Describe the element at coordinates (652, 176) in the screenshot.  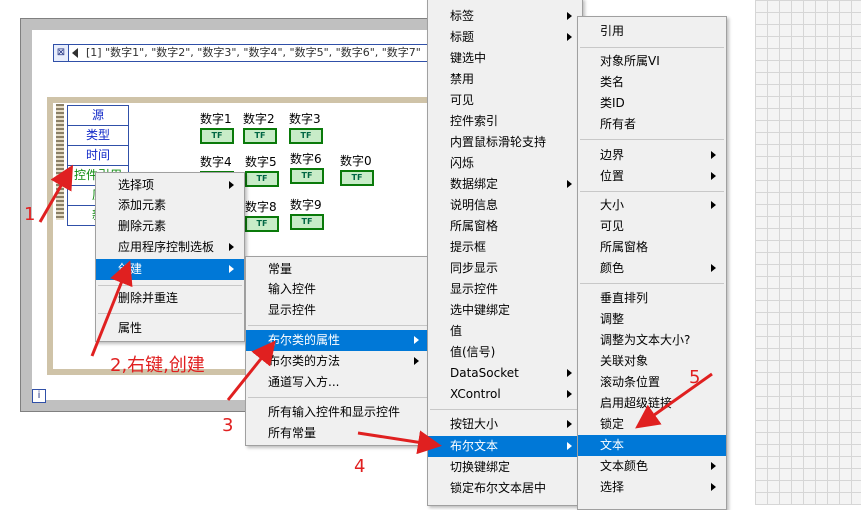
I see `menu-item-position: 位置` at that location.